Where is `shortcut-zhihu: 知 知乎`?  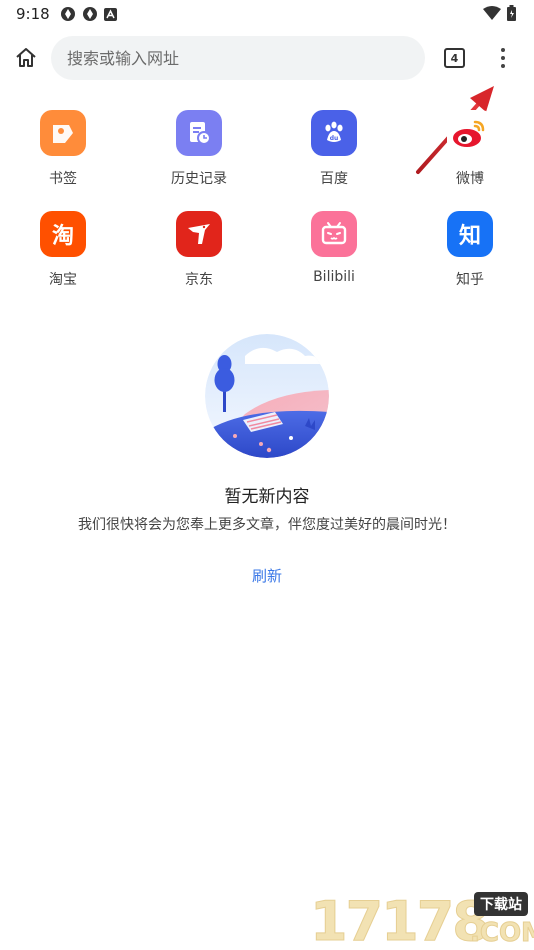 shortcut-zhihu: 知 知乎 is located at coordinates (470, 250).